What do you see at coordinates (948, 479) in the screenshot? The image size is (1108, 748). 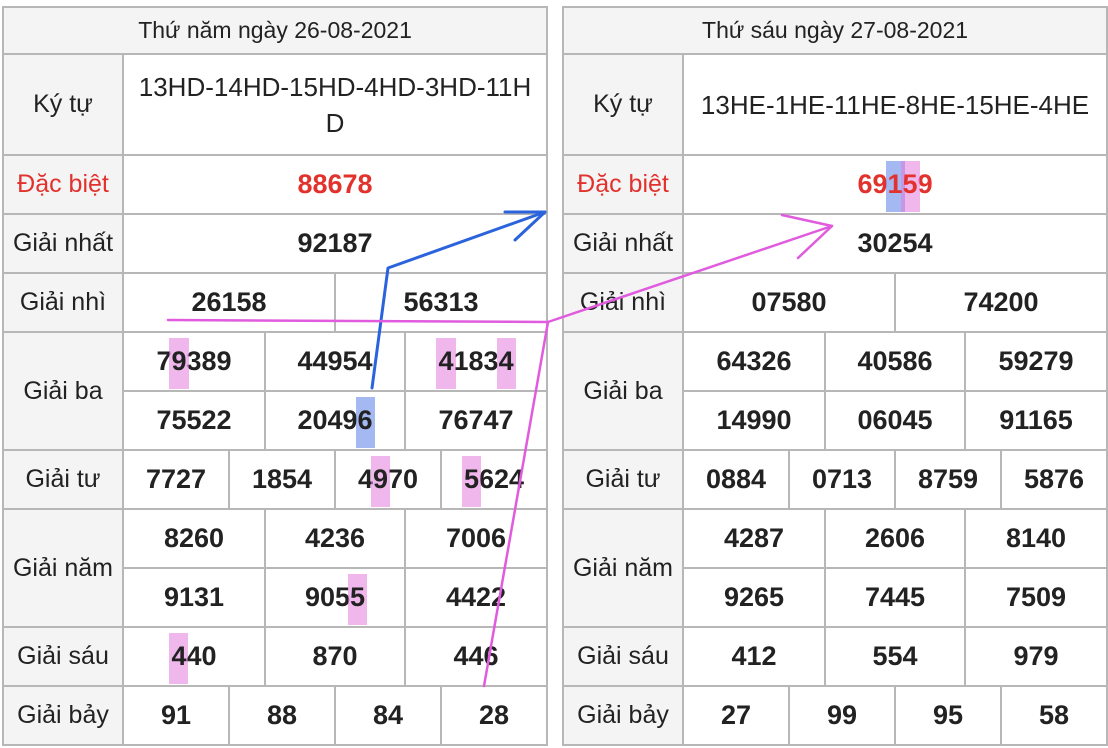 I see `fourth-prize-3: 8759` at bounding box center [948, 479].